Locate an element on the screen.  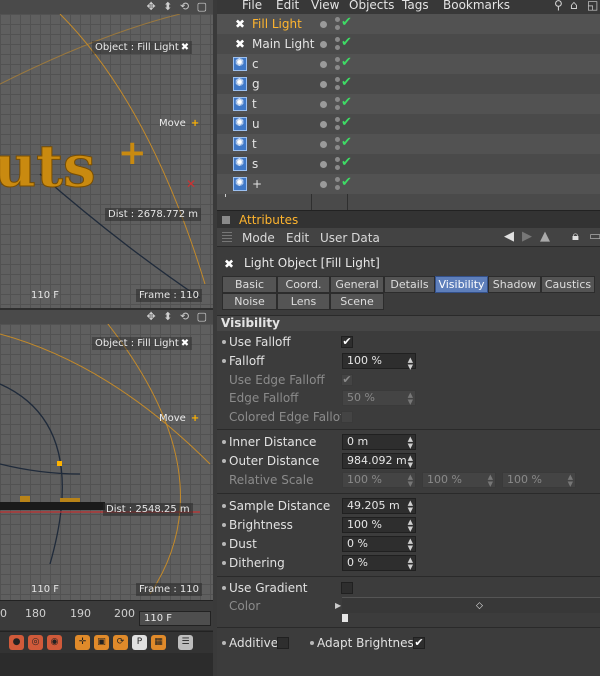
gradient-knot-icon: ◇ is located at coordinates (479, 606).